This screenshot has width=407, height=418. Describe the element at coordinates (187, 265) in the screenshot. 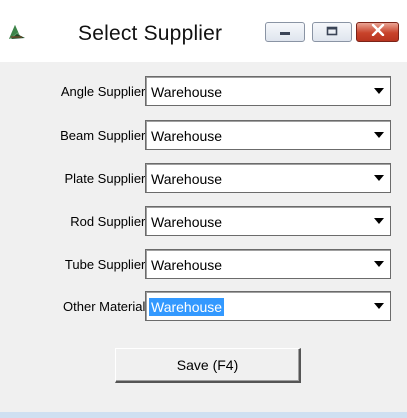

I see `tube-supplier-value: Warehouse` at that location.